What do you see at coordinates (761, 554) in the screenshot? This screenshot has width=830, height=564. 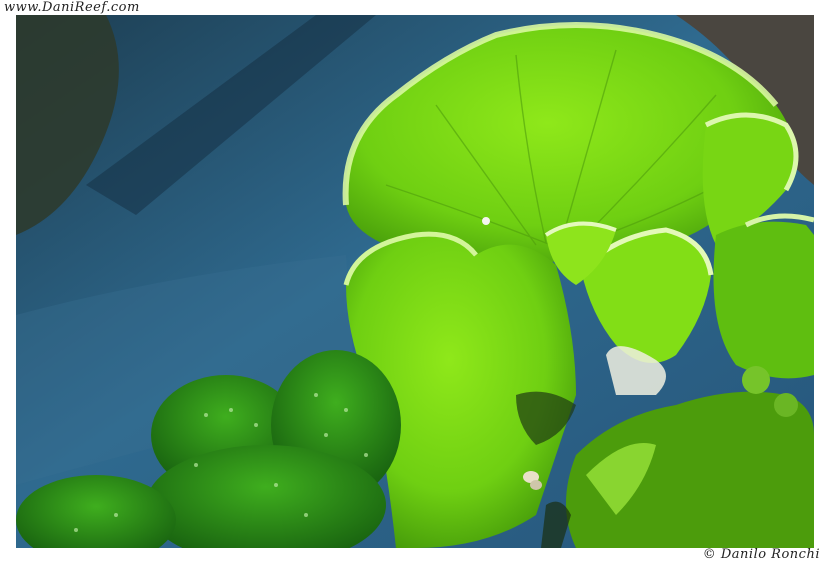 I see `bottom-watermark: © Danilo Ronchi` at bounding box center [761, 554].